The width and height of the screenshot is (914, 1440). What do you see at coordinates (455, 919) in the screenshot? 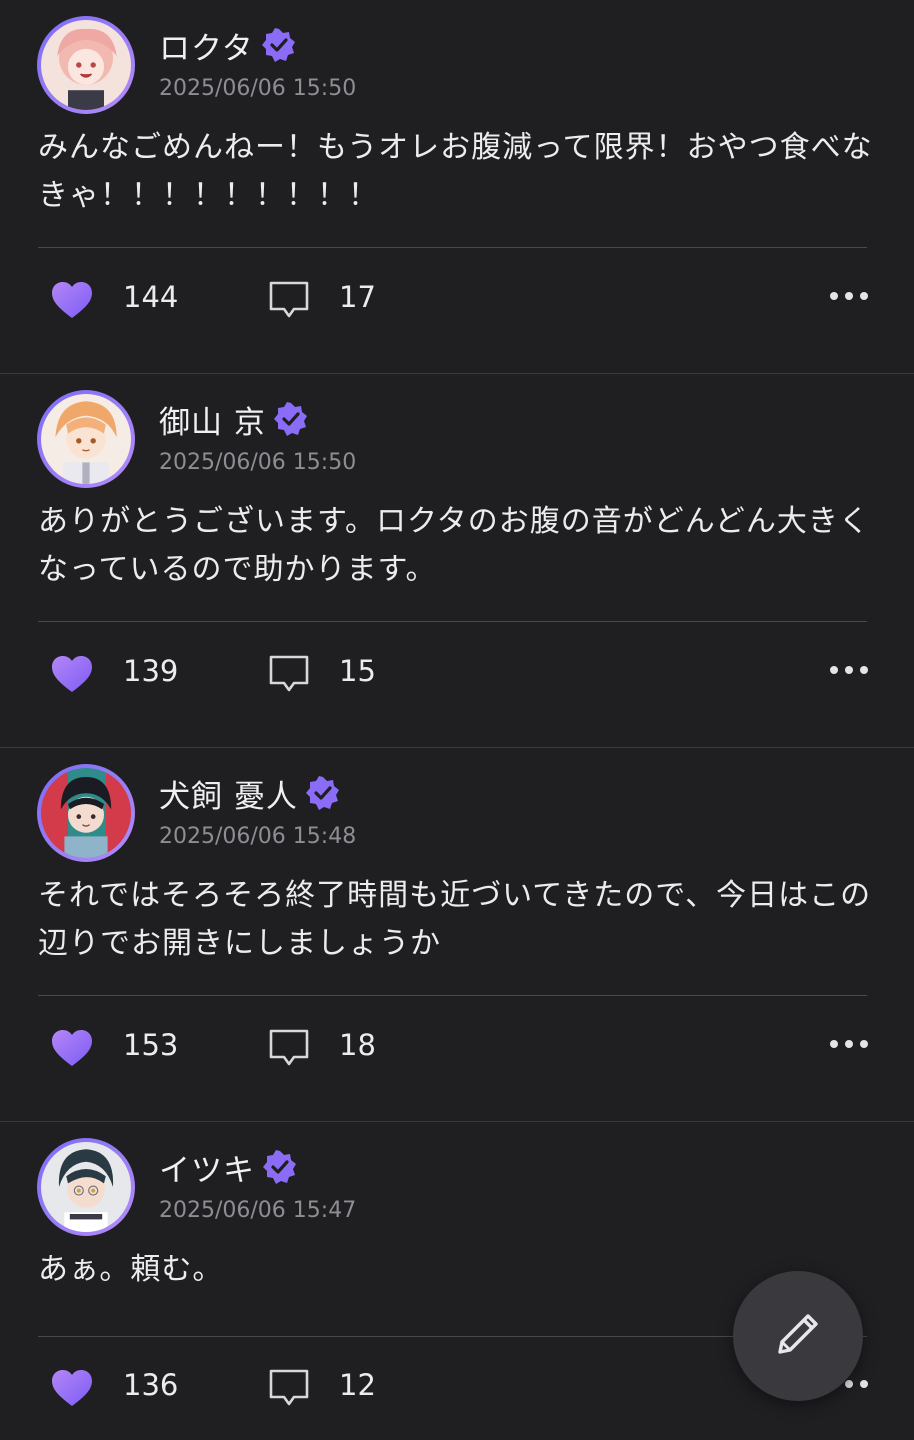
I see `post-body: それではそろそろ終了時間も近づいてきたので、今日はこの辺りでお開きにしましょうか` at bounding box center [455, 919].